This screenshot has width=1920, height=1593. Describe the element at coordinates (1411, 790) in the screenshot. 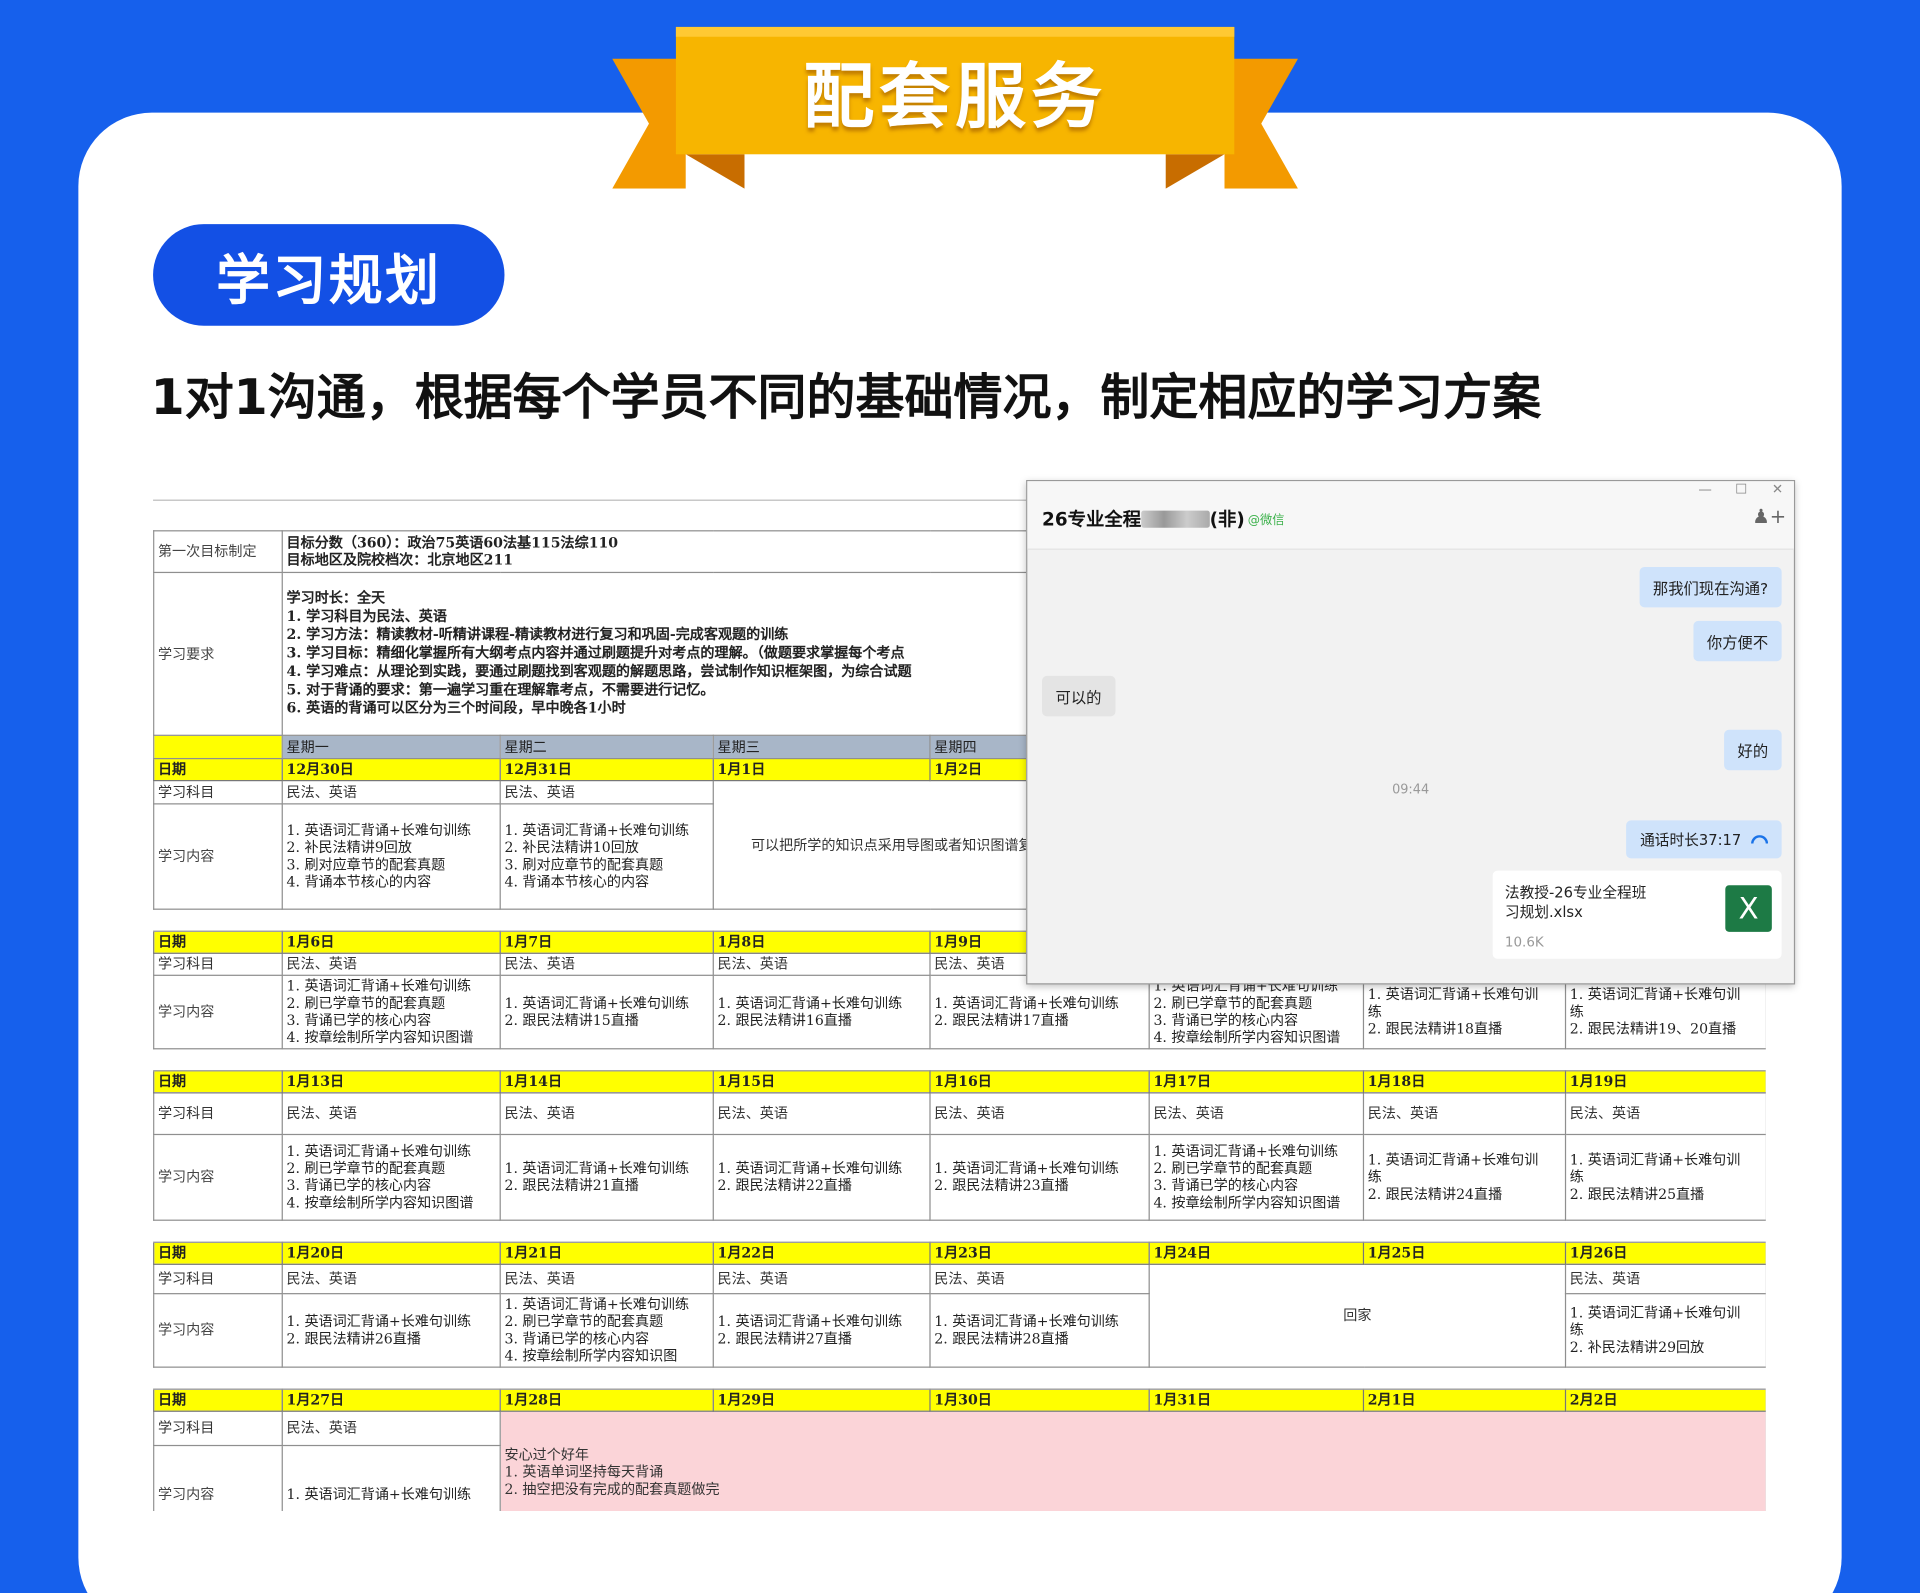

I see `chat-timestamp: 09:44` at that location.